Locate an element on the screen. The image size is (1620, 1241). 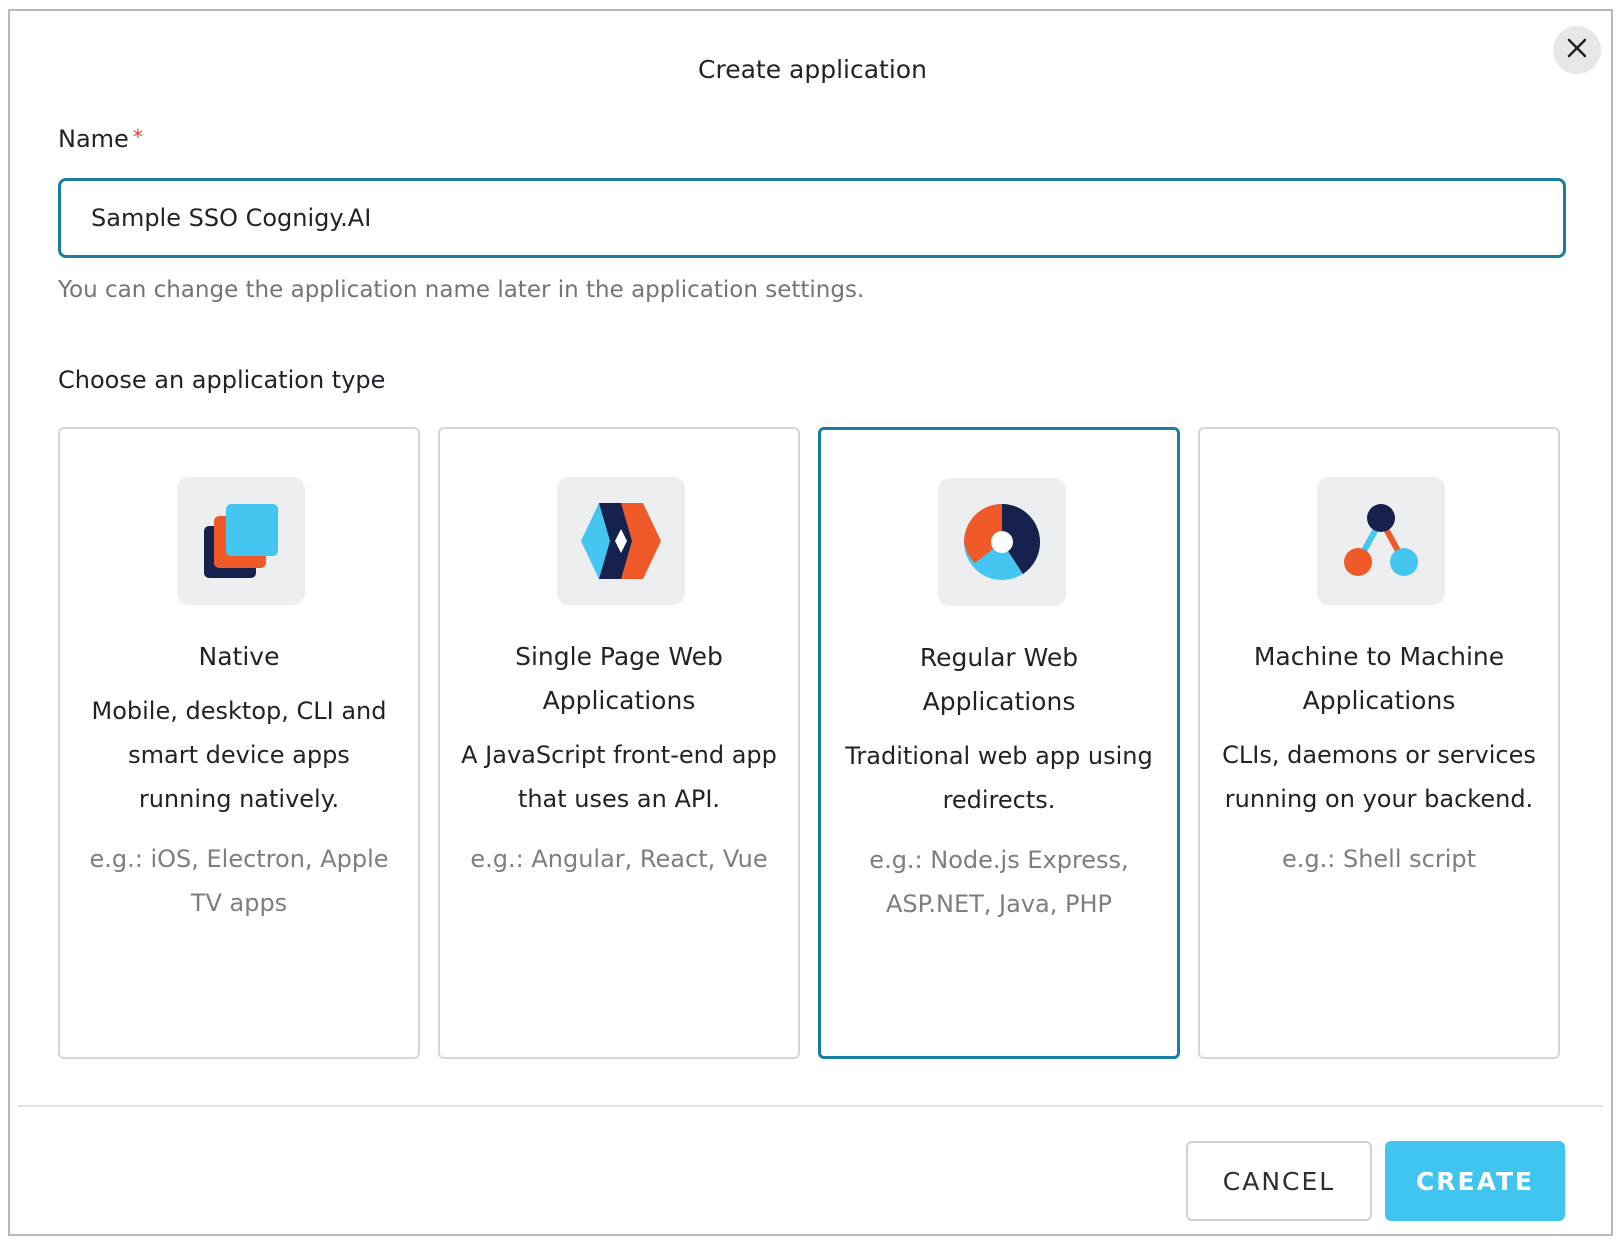
cancel-button: CANCEL is located at coordinates (1279, 1181).